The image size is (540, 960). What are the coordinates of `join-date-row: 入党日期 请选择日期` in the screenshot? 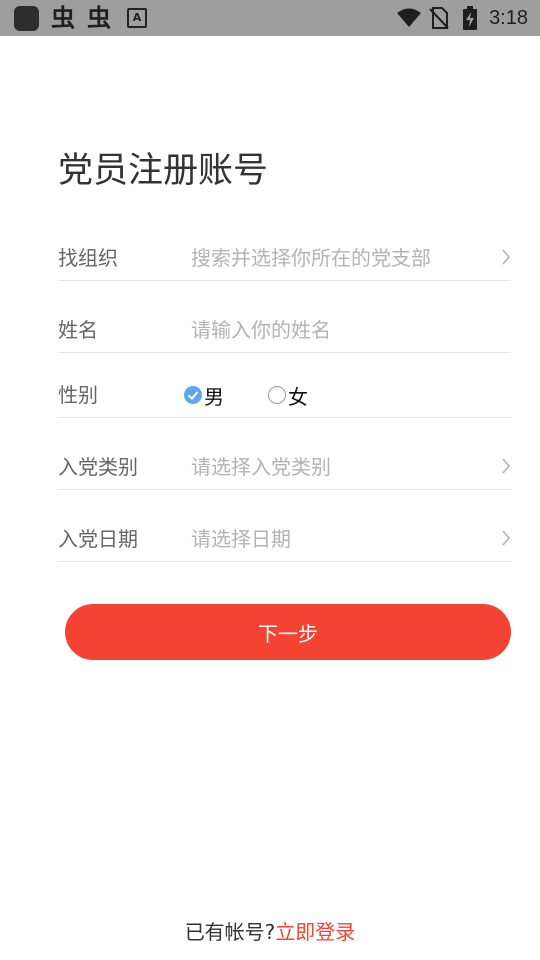 It's located at (284, 537).